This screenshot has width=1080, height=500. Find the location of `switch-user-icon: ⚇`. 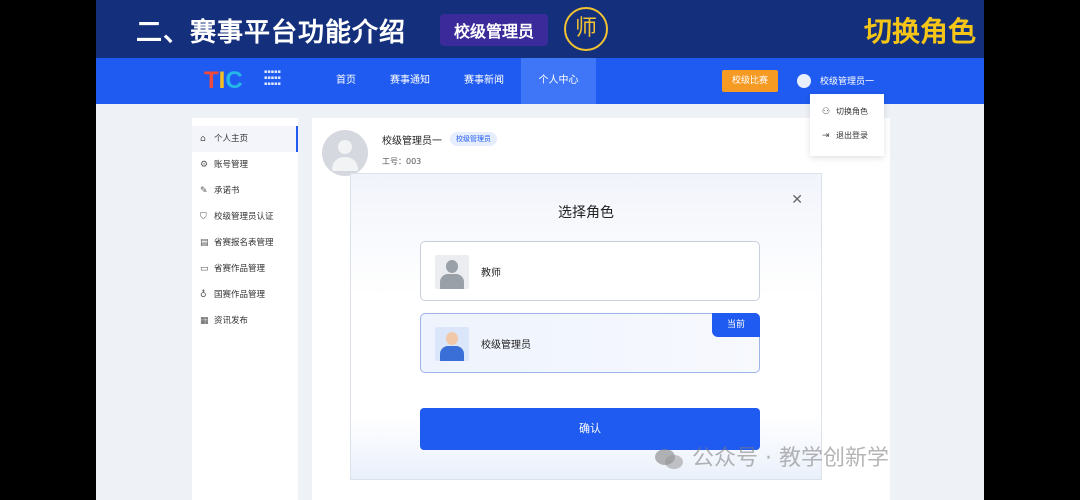

switch-user-icon: ⚇ is located at coordinates (826, 112).